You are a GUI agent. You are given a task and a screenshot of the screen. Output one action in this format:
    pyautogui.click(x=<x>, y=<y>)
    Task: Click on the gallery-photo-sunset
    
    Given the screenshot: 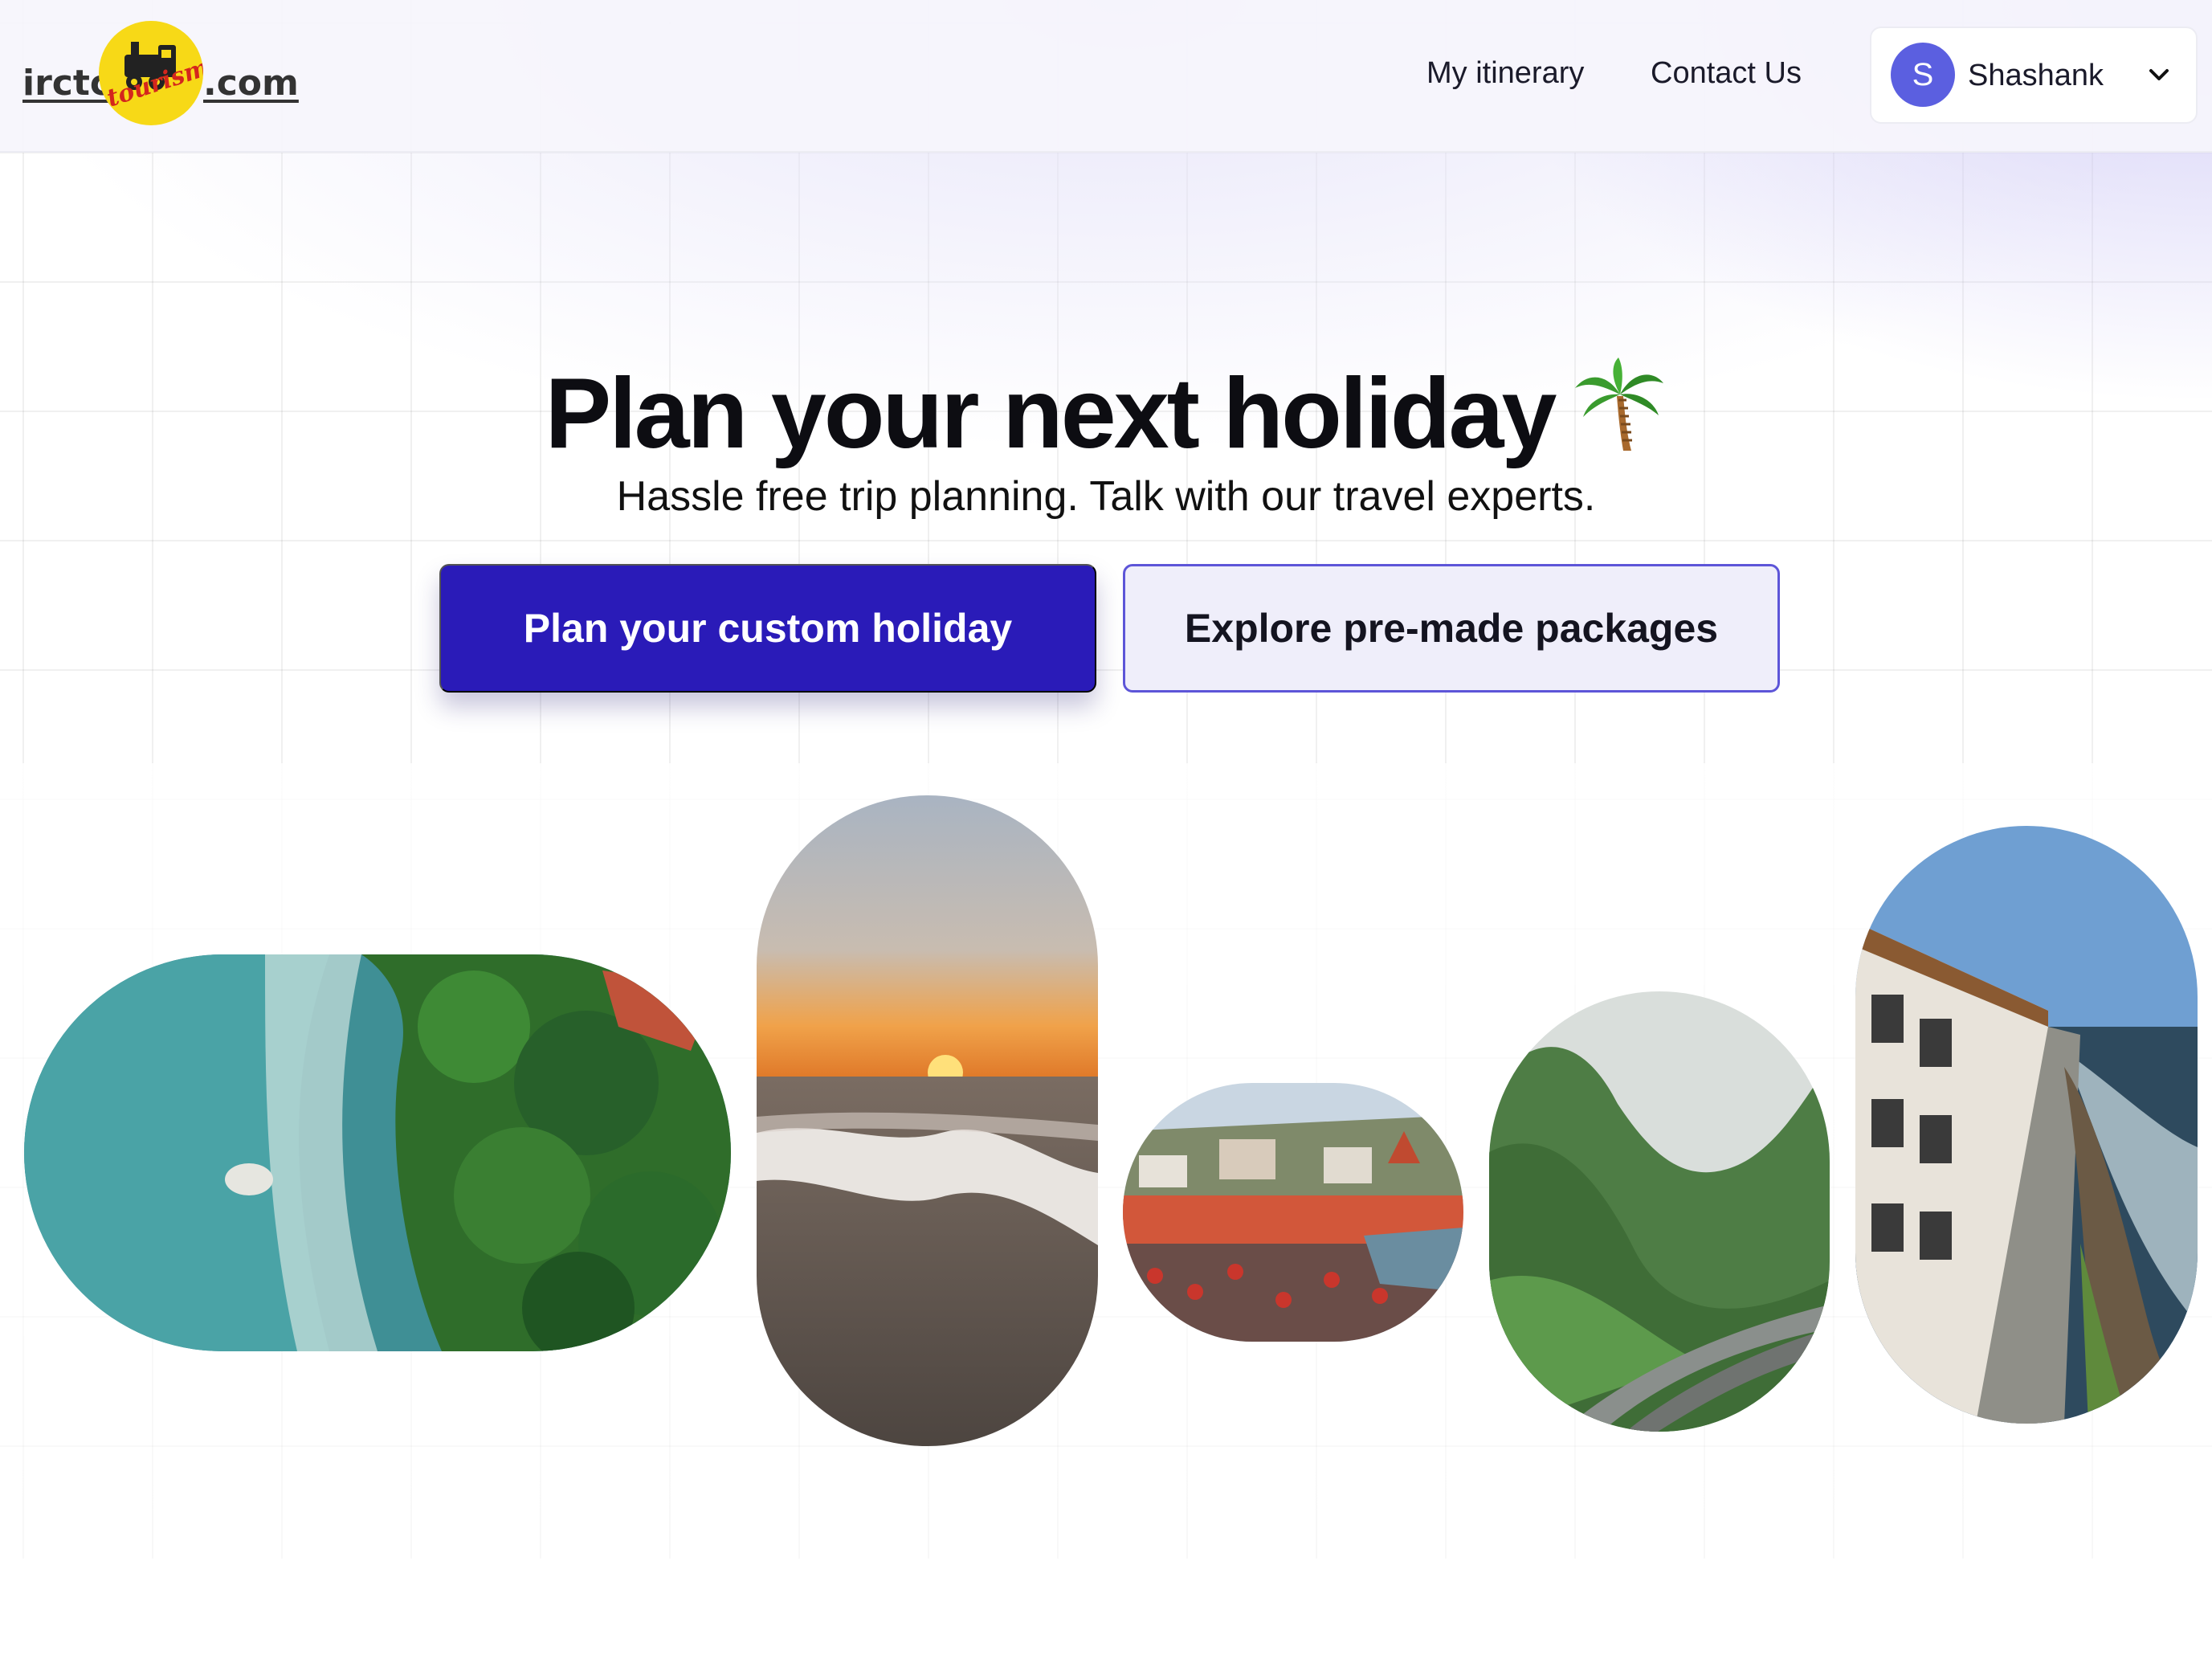 What is the action you would take?
    pyautogui.click(x=927, y=1120)
    